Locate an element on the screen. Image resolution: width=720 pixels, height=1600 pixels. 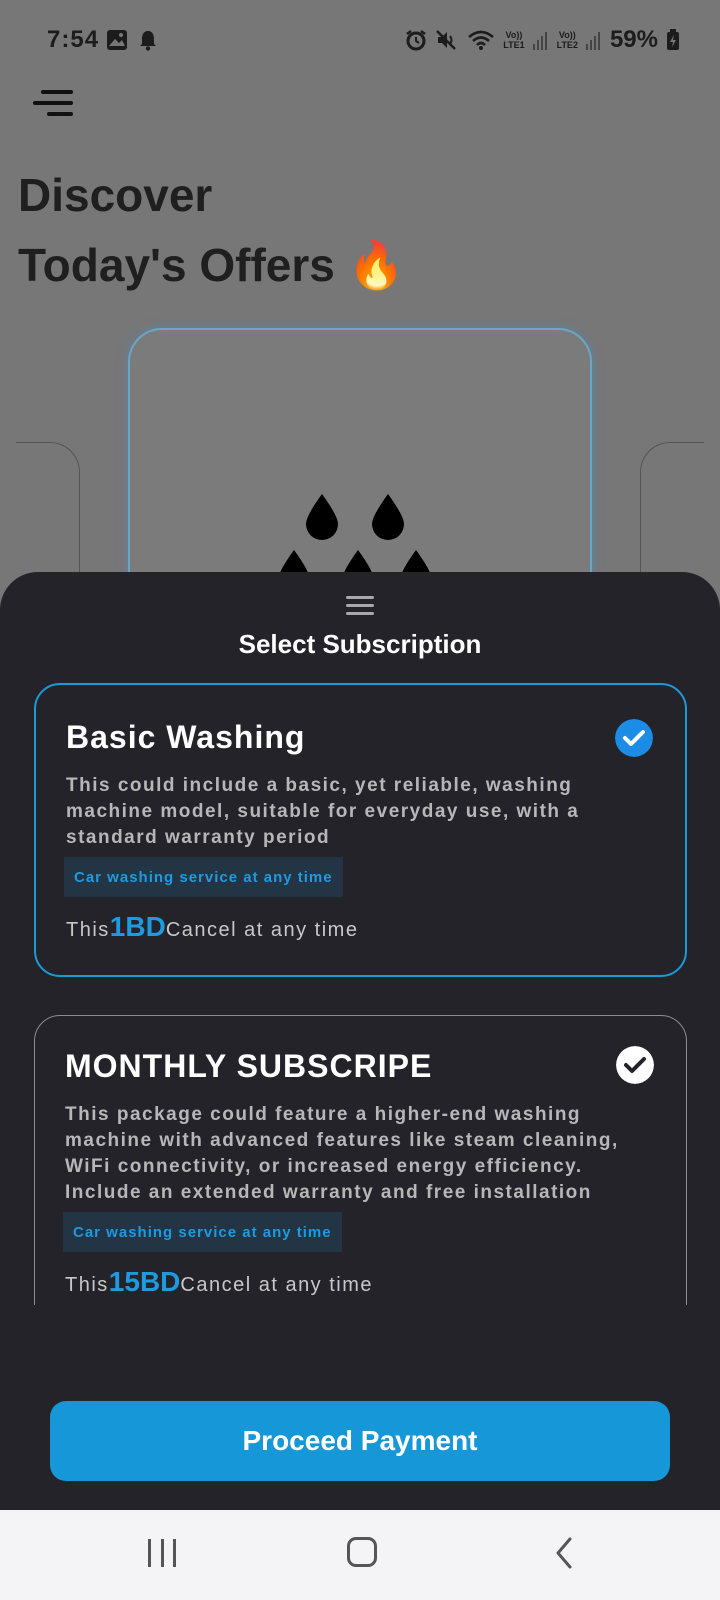
menu-icon is located at coordinates (53, 105).